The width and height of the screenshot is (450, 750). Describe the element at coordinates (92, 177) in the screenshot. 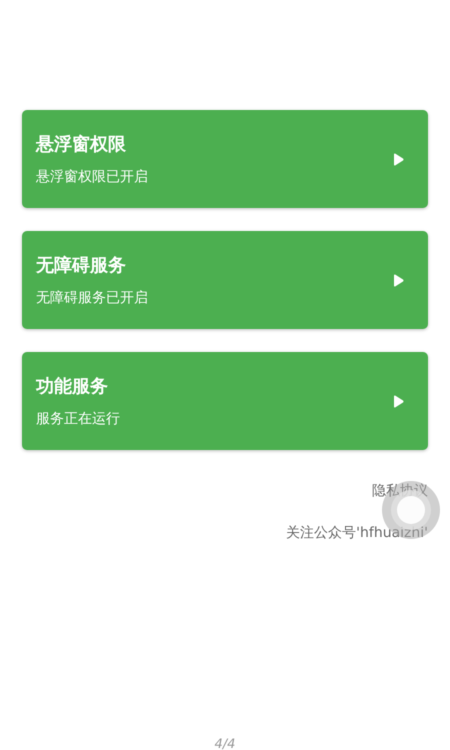

I see `card-subtitle: 悬浮窗权限已开启` at that location.